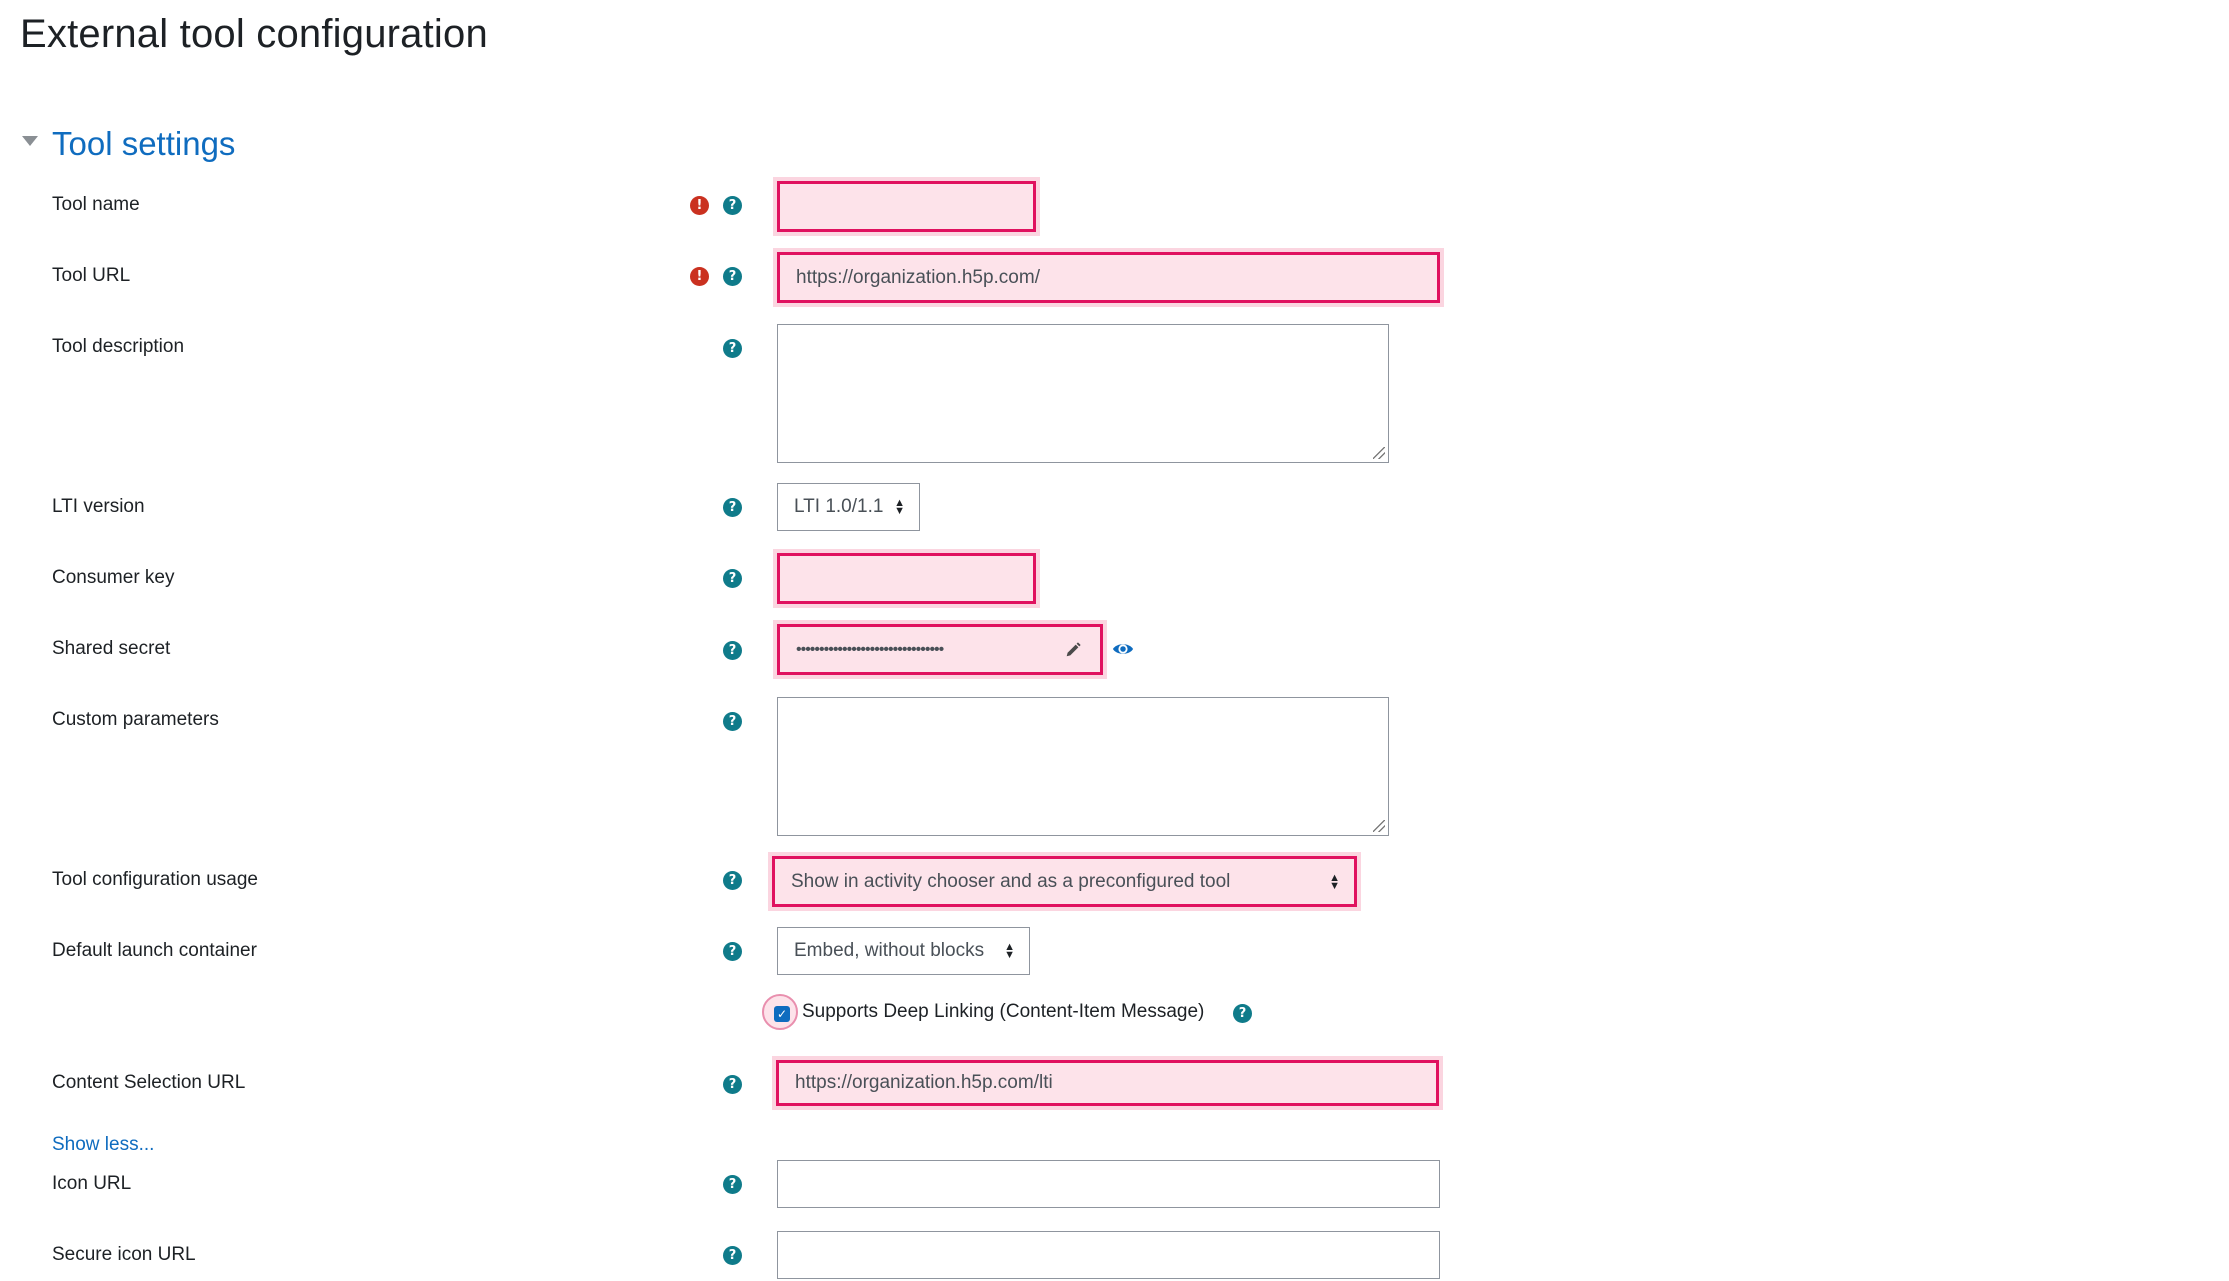 The image size is (2229, 1281). What do you see at coordinates (135, 719) in the screenshot?
I see `custom-parameters-label: Custom parameters` at bounding box center [135, 719].